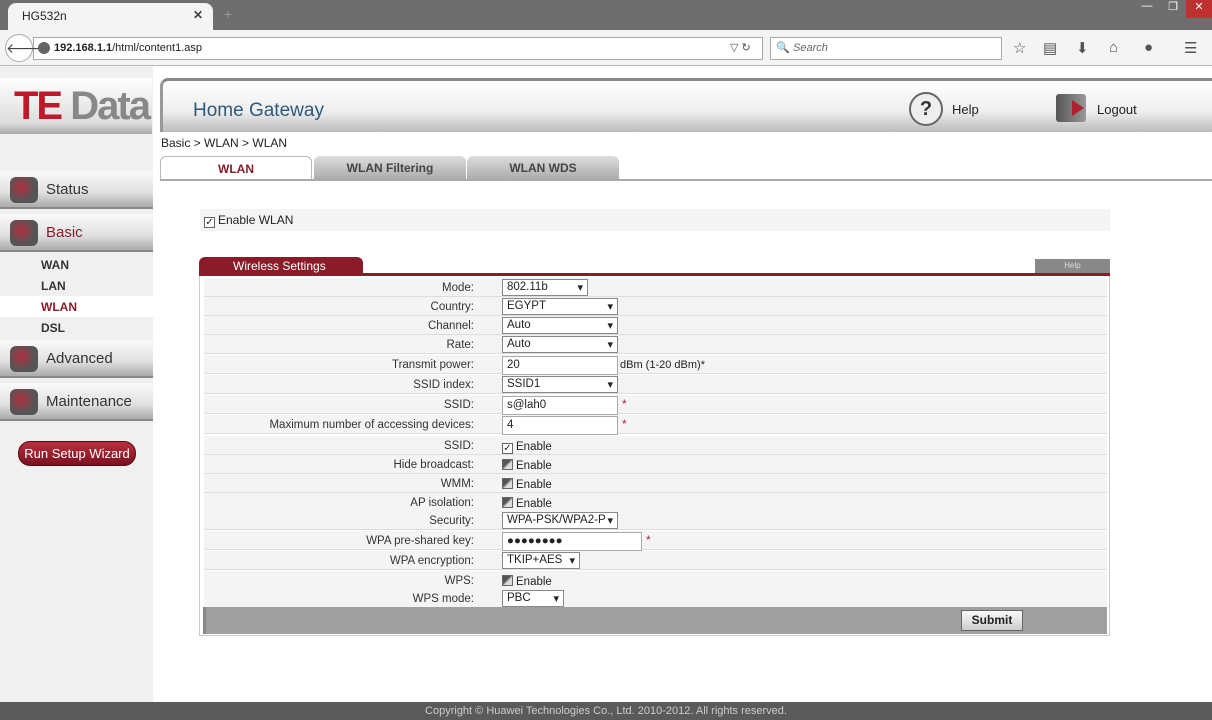  I want to click on wmm-checkbox, so click(507, 483).